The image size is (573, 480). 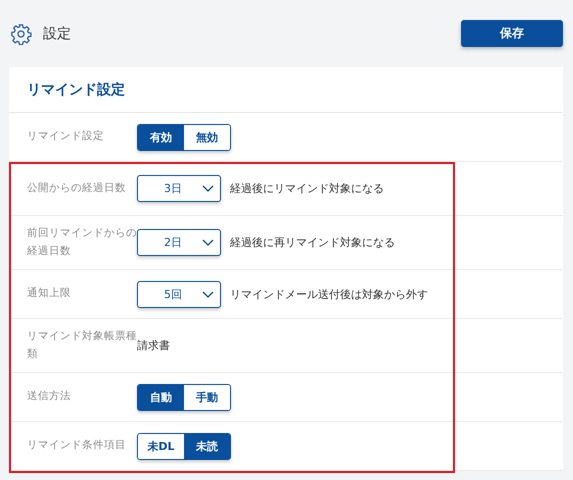 I want to click on field-label: 送信方法, so click(x=49, y=396).